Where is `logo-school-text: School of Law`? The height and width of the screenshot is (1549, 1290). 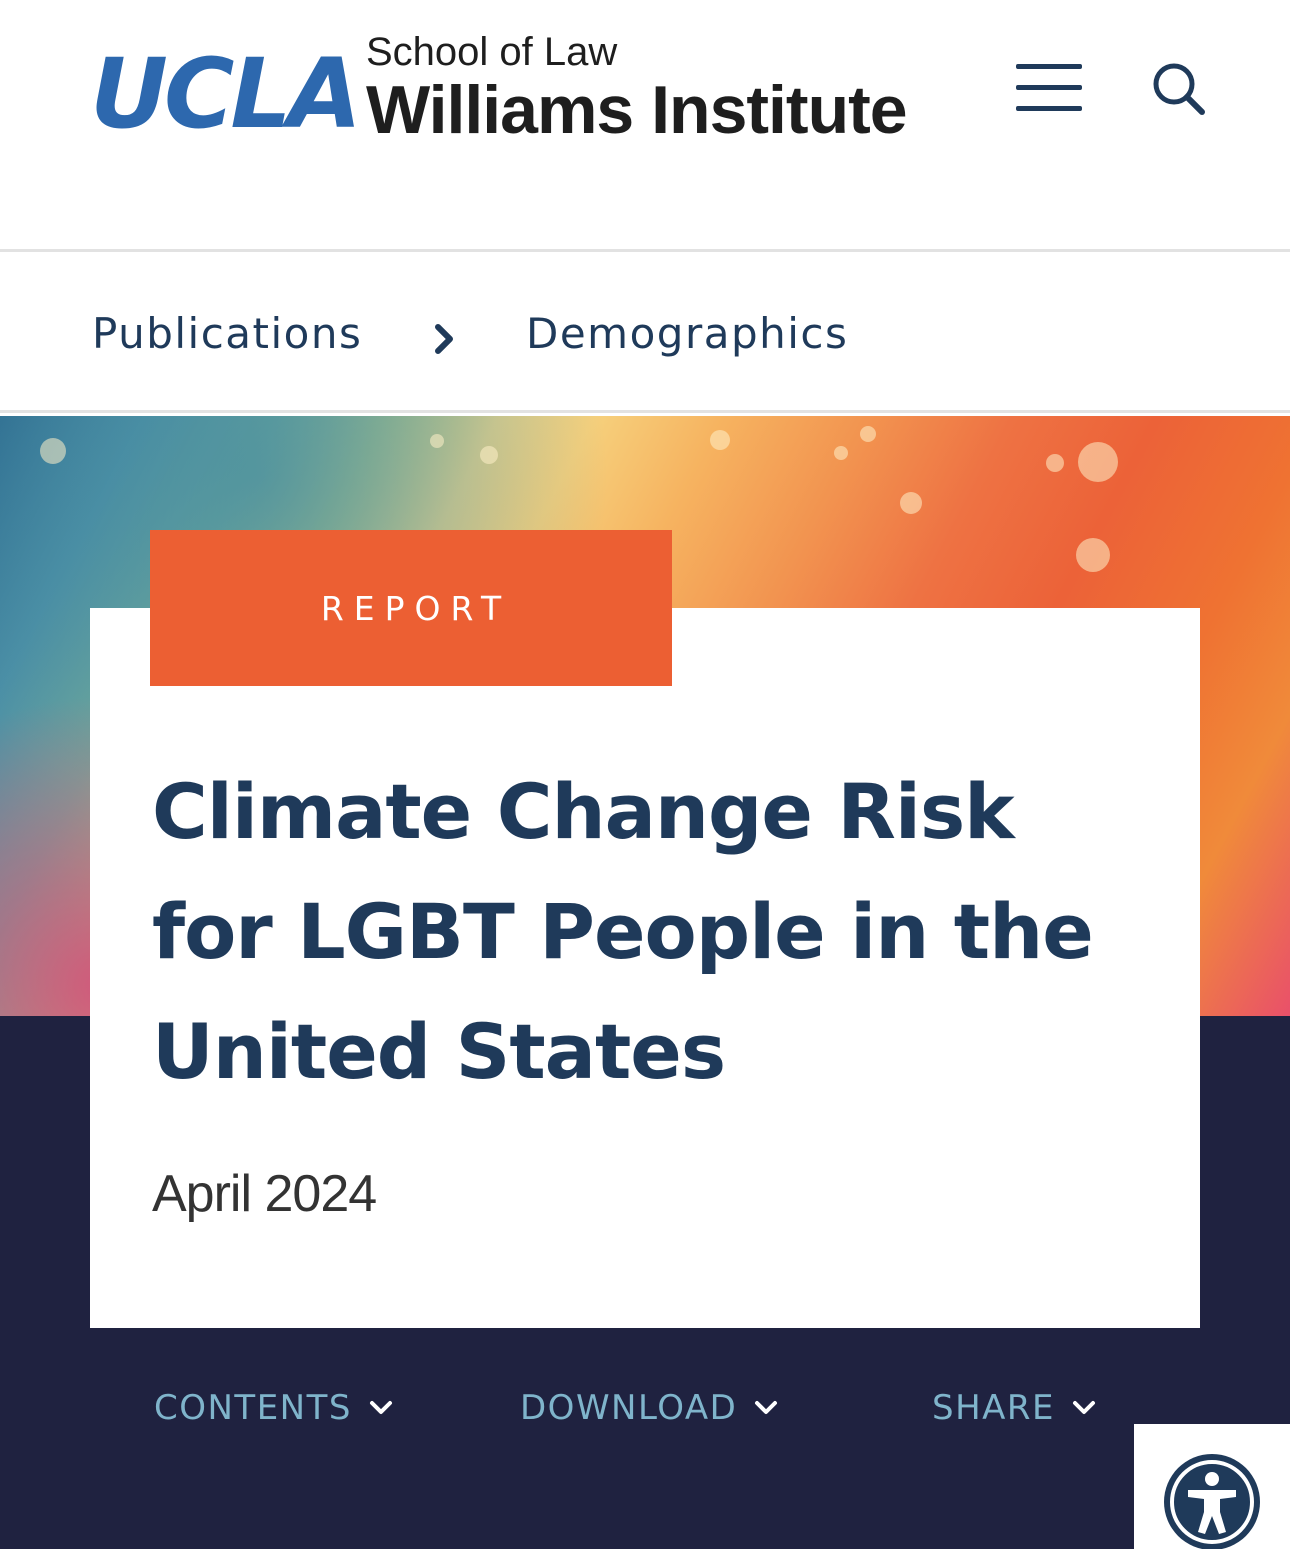 logo-school-text: School of Law is located at coordinates (492, 52).